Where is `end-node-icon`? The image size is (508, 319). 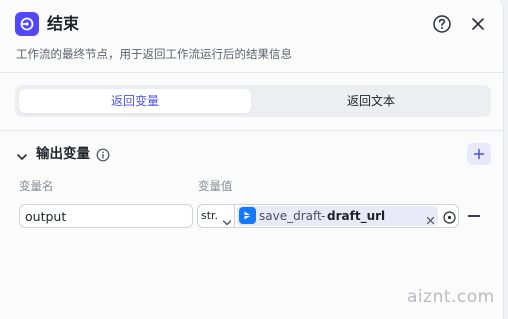
end-node-icon is located at coordinates (27, 24).